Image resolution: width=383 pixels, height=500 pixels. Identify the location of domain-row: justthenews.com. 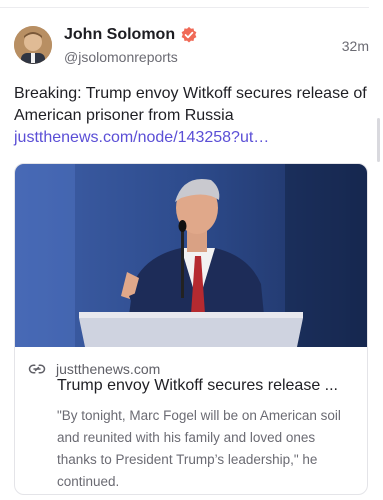
(94, 369).